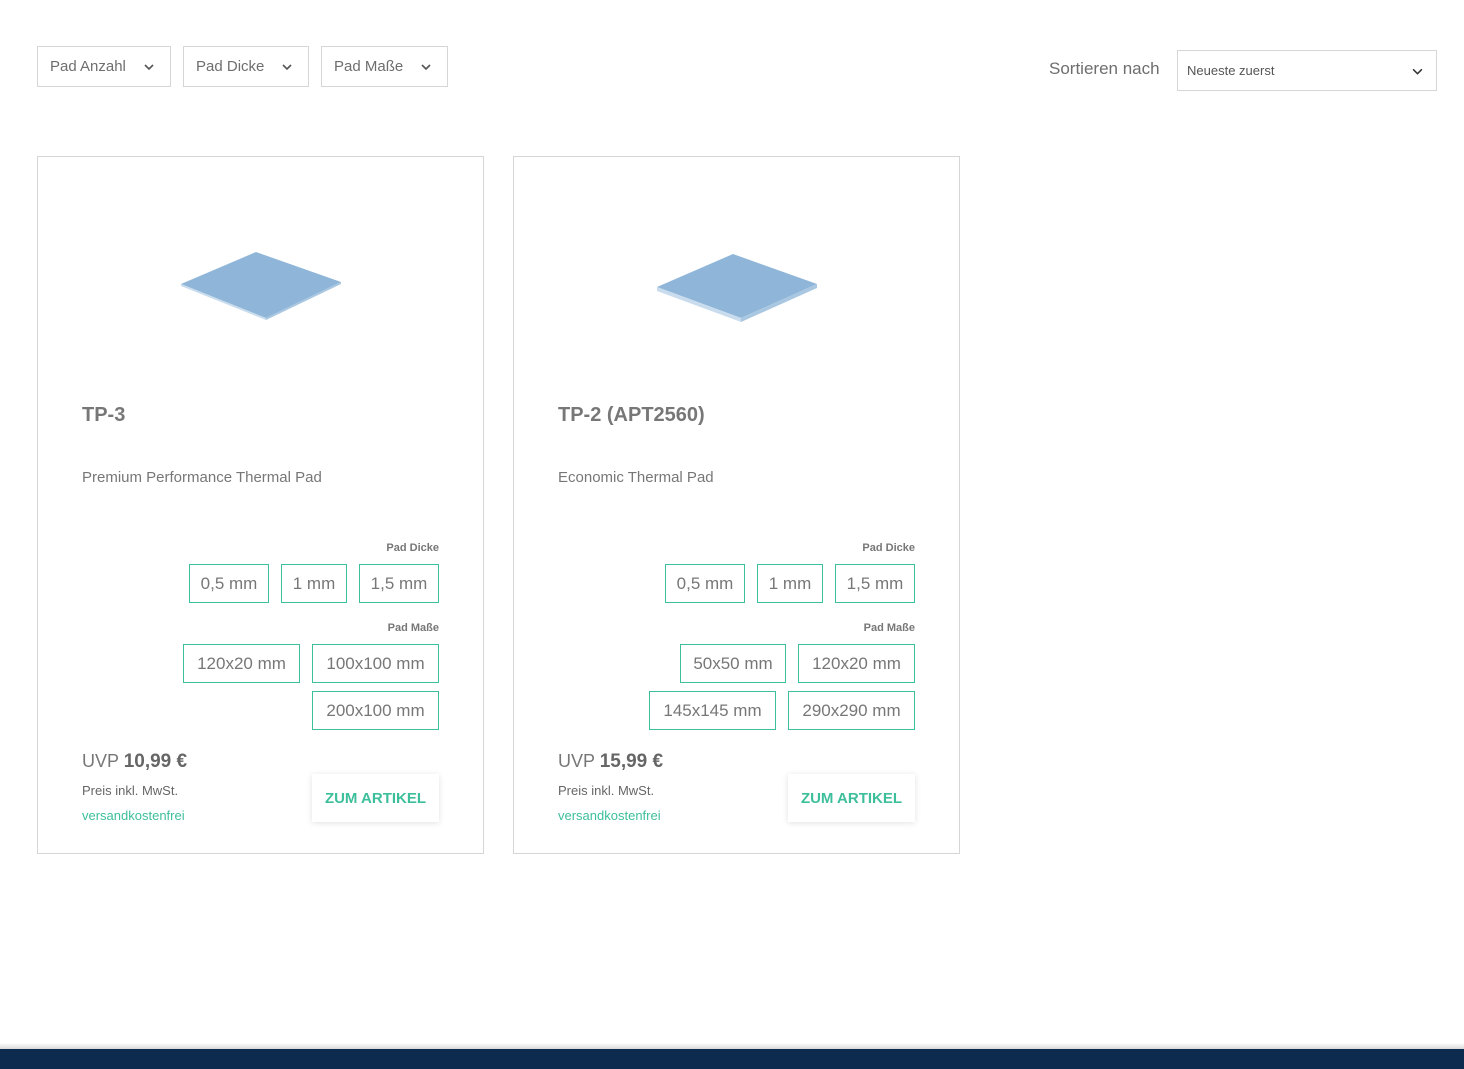  Describe the element at coordinates (631, 415) in the screenshot. I see `product-title: TP-2 (APT2560)` at that location.